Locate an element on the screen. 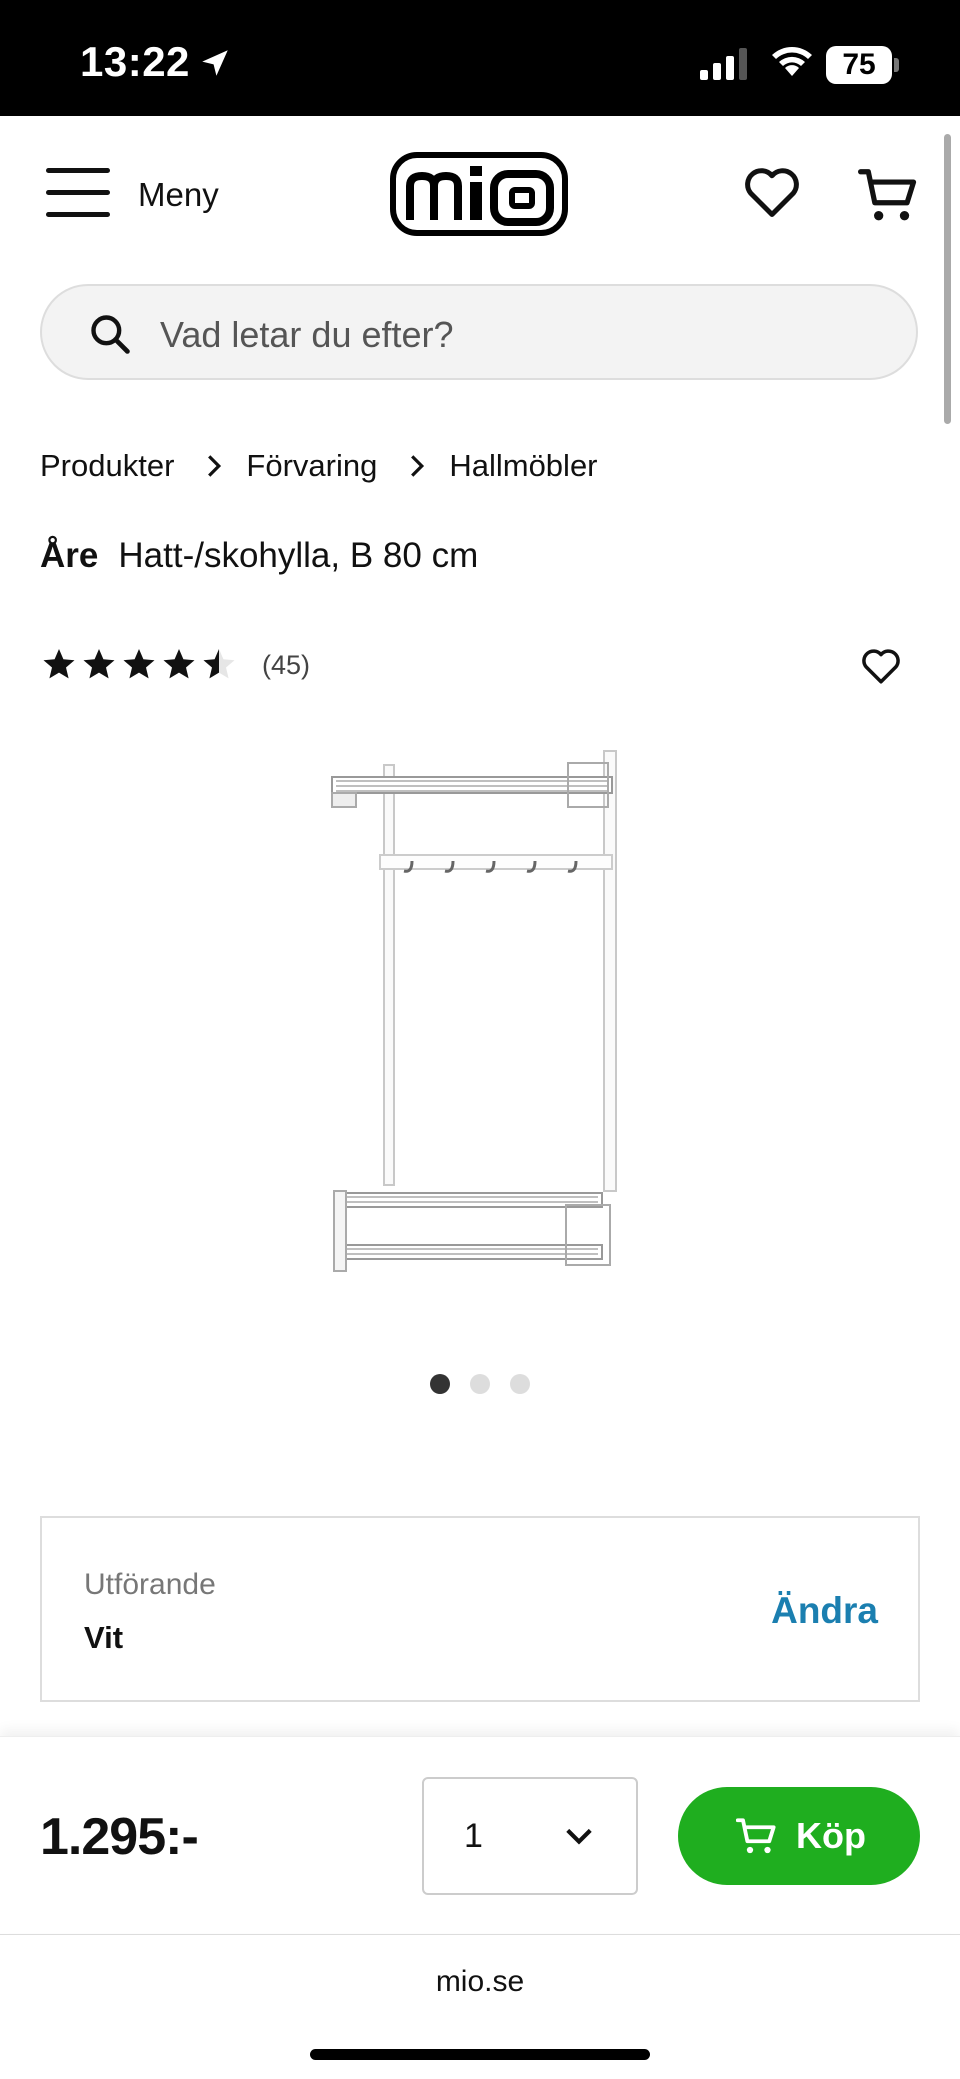  buy-bar: 1.295:- 1 Köp is located at coordinates (480, 1834).